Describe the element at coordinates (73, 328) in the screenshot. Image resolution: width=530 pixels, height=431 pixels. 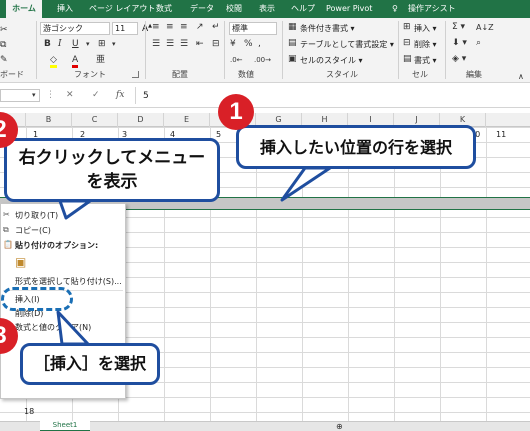
I see `callout-3-pointer` at that location.